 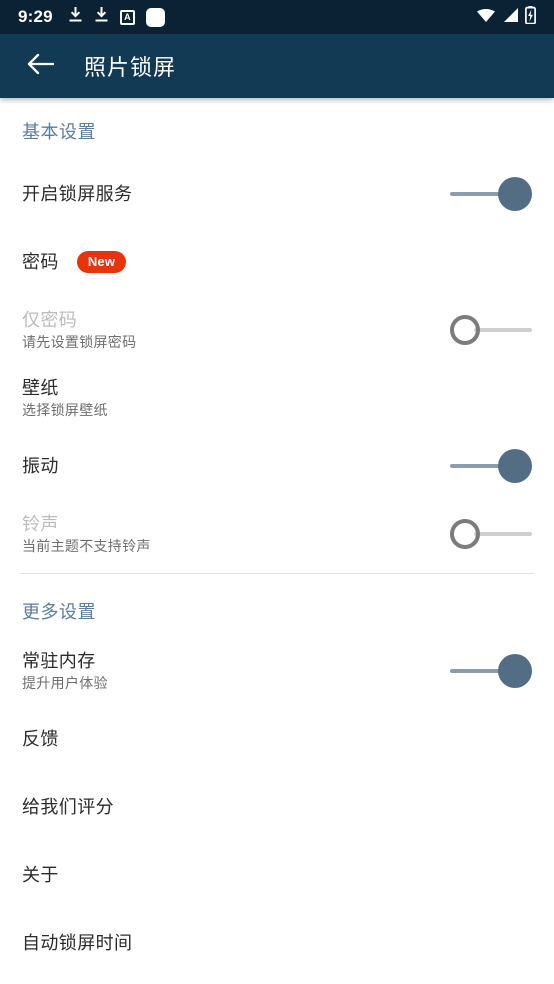 I want to click on row-title: 开启锁屏服务, so click(x=77, y=193).